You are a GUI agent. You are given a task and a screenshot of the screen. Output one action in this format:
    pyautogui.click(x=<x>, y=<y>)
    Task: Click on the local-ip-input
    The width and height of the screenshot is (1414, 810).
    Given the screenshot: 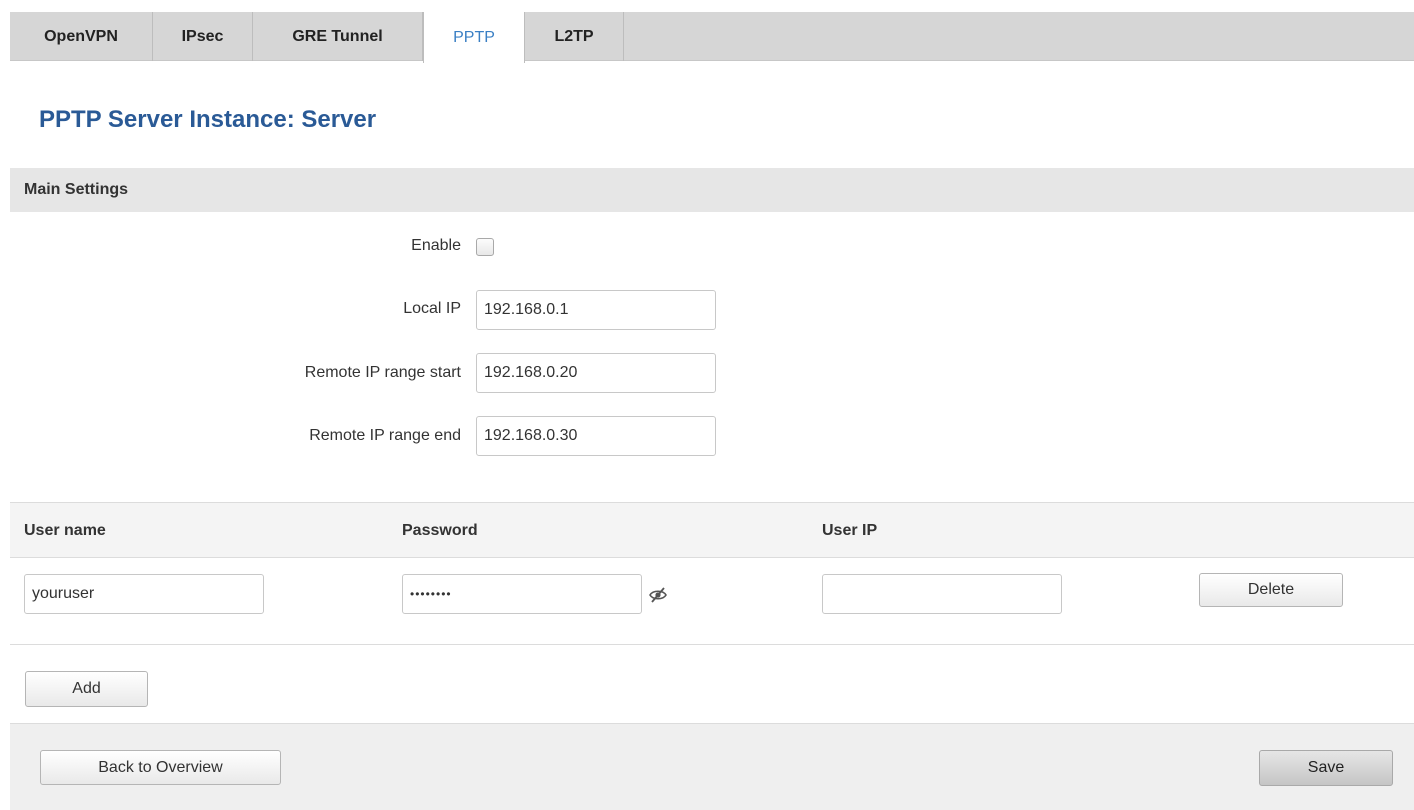 What is the action you would take?
    pyautogui.click(x=596, y=310)
    